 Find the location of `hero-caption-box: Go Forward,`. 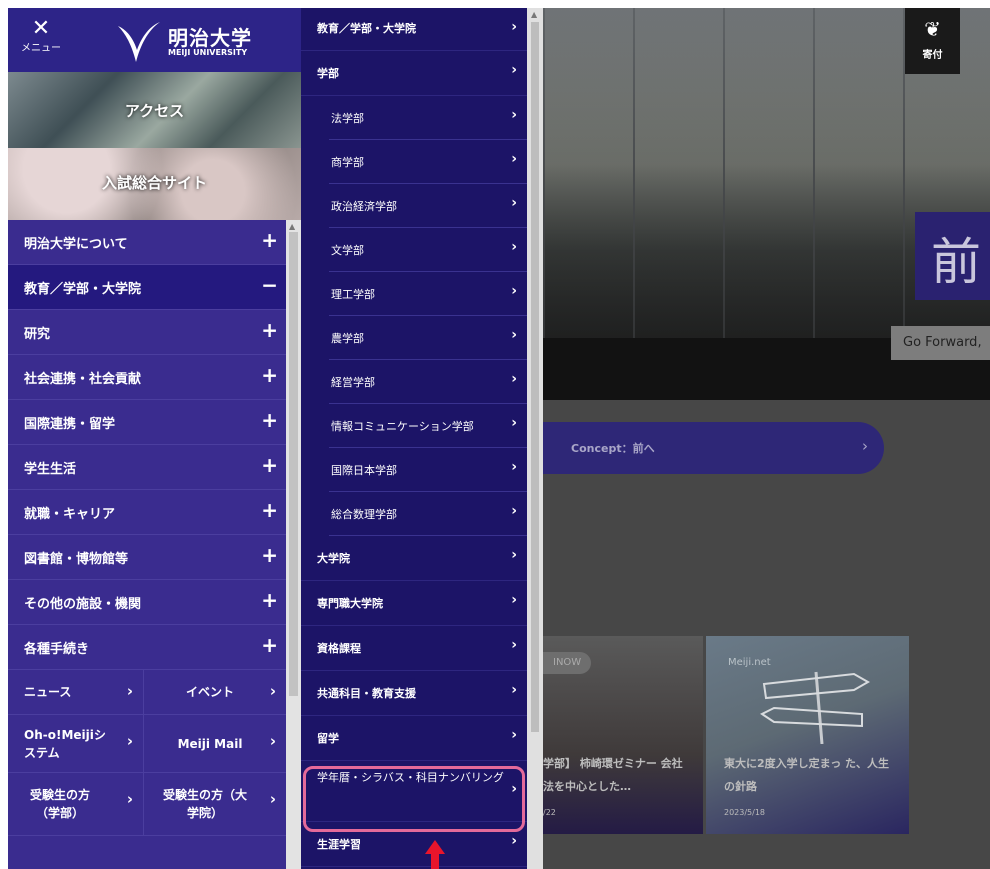

hero-caption-box: Go Forward, is located at coordinates (940, 343).